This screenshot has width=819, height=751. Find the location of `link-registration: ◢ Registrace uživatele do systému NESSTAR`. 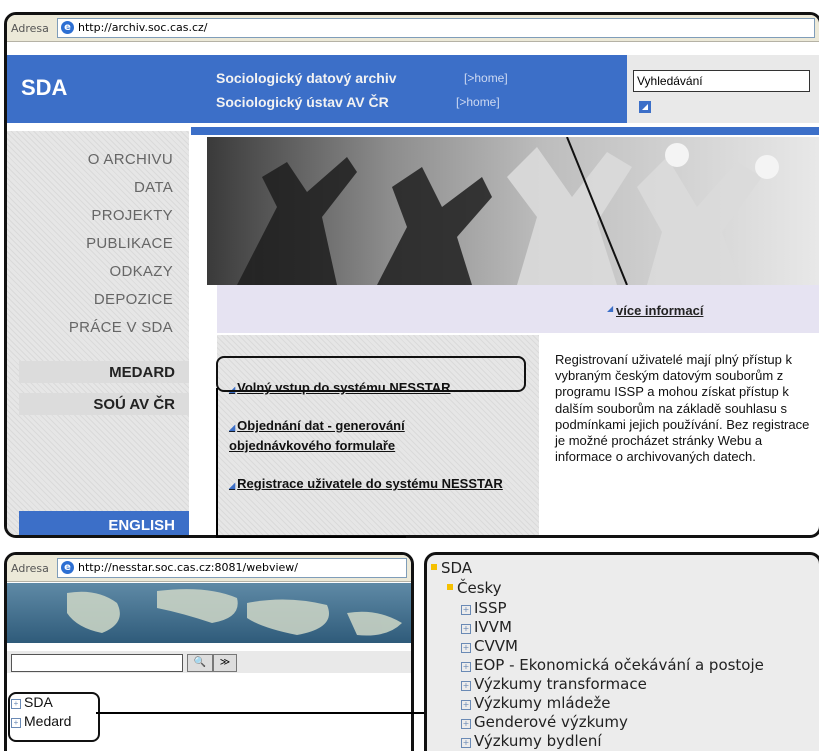

link-registration: ◢ Registrace uživatele do systému NESSTAR is located at coordinates (369, 485).